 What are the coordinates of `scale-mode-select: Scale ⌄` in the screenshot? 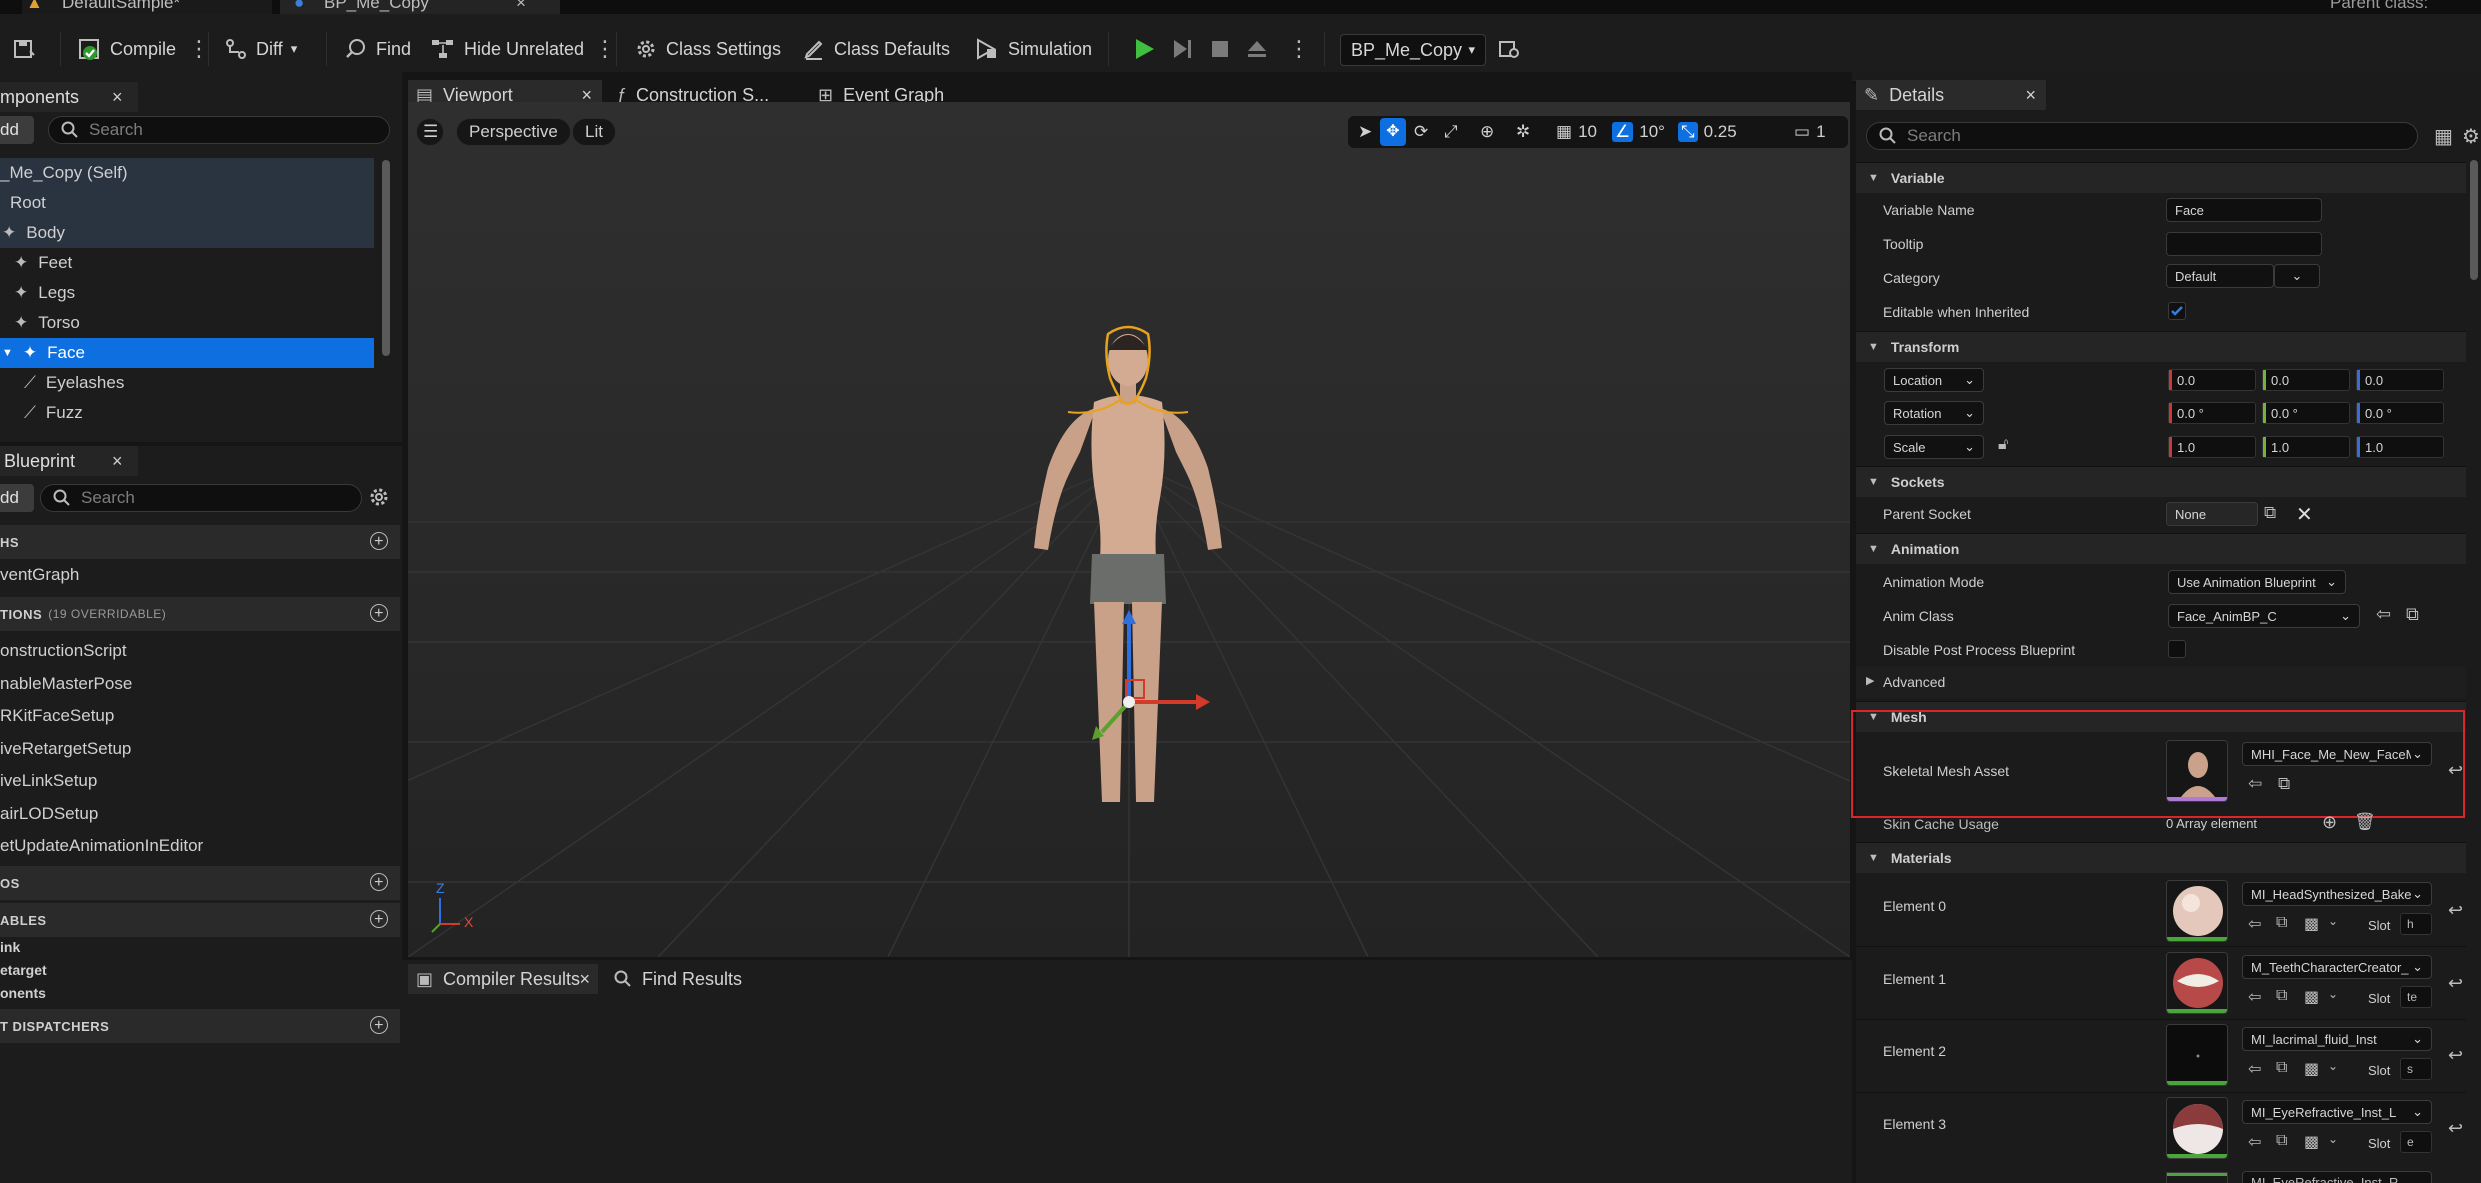 It's located at (1934, 447).